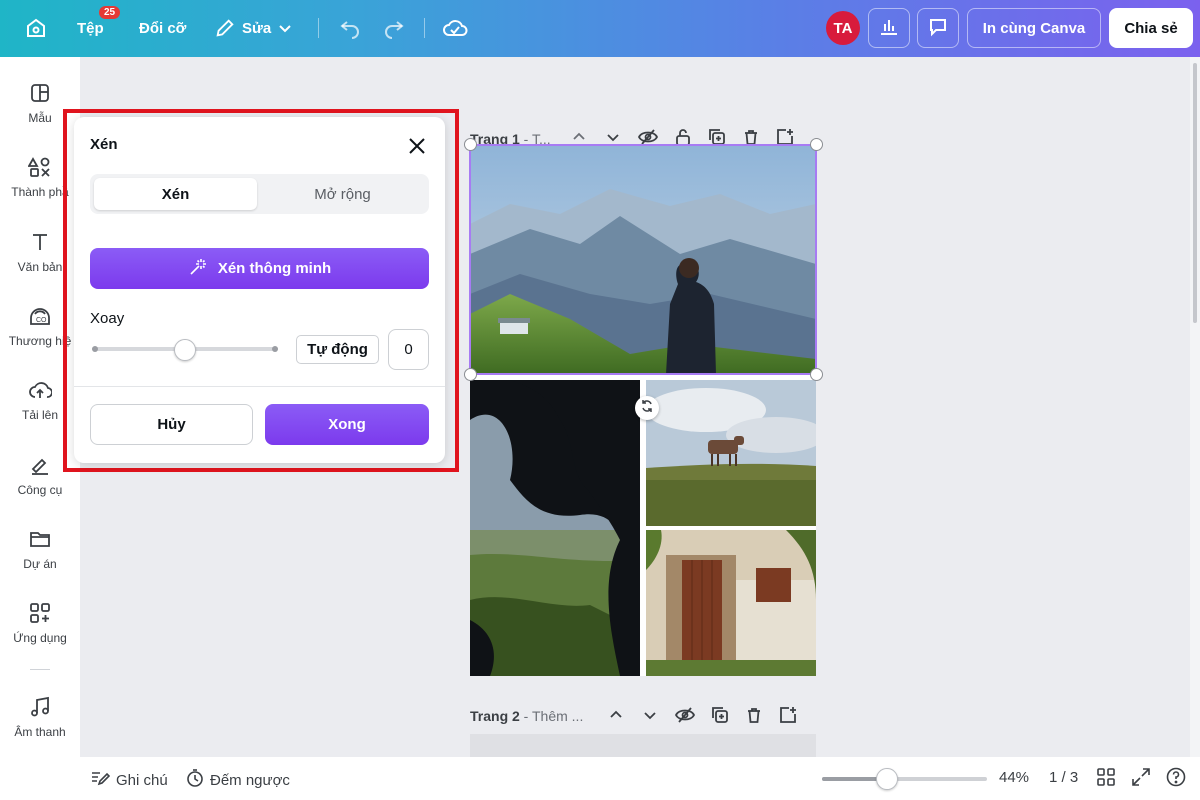  I want to click on file-menu-button: Tệp 25, so click(99, 26).